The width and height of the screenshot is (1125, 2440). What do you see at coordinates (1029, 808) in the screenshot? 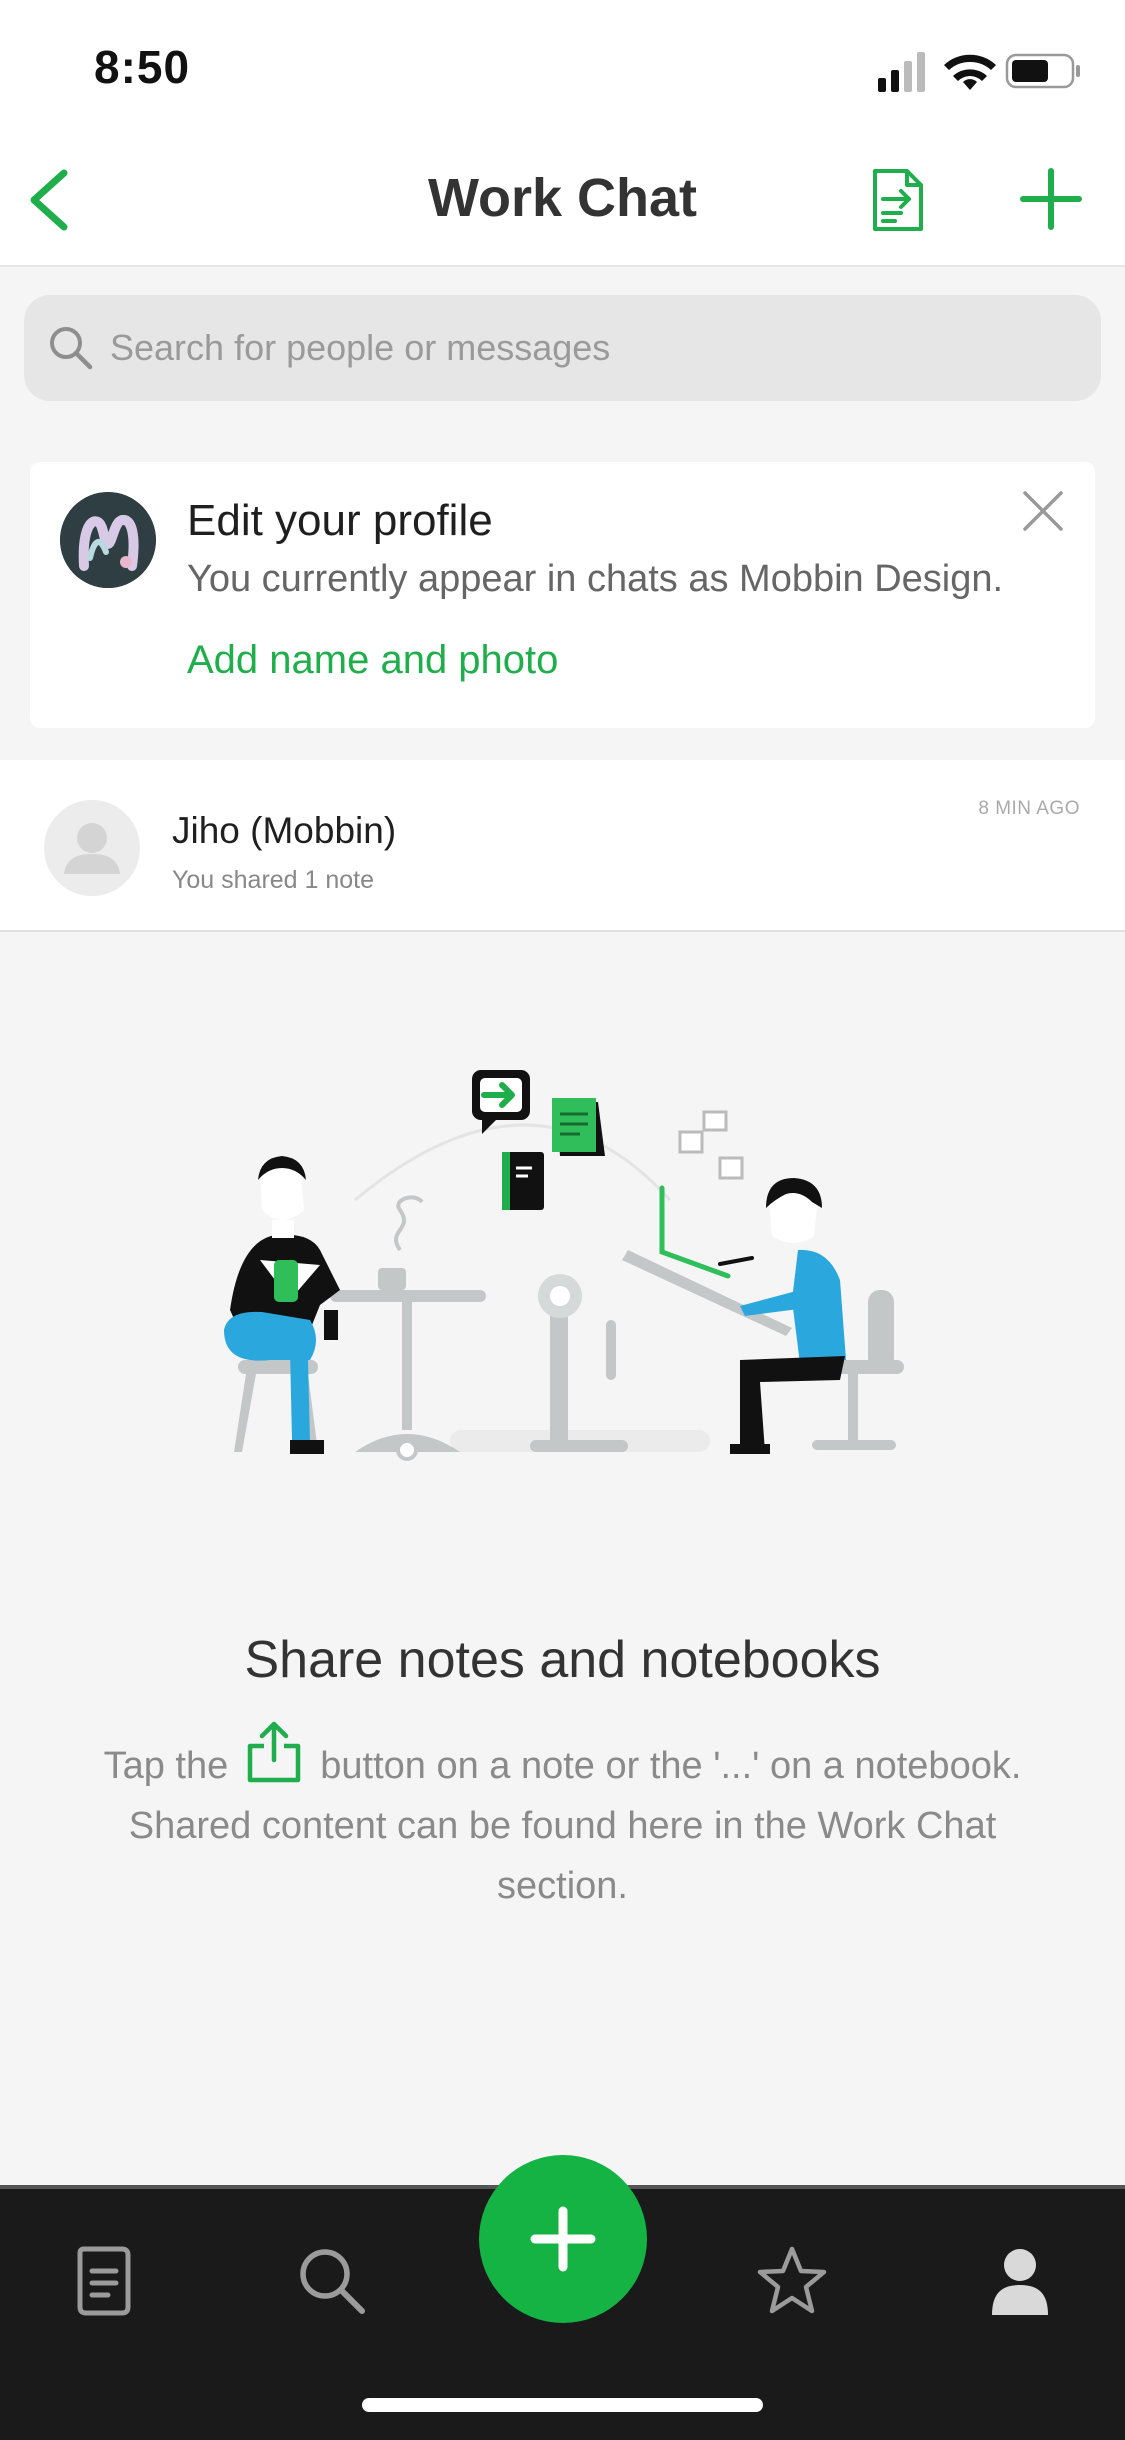
I see `chat-timestamp: 8 MIN AGO` at bounding box center [1029, 808].